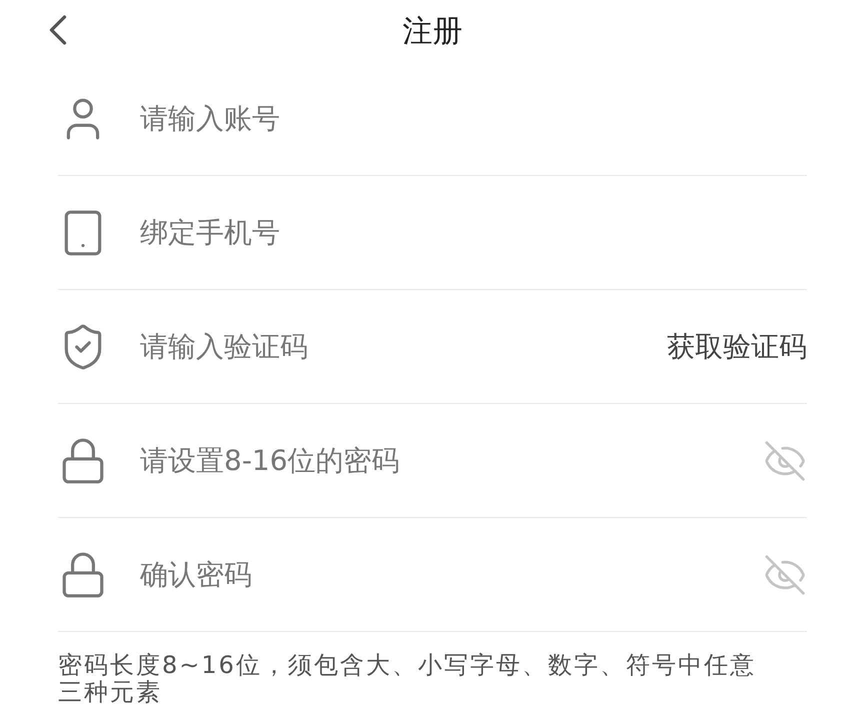  What do you see at coordinates (473, 119) in the screenshot?
I see `input-field: 请输入账号` at bounding box center [473, 119].